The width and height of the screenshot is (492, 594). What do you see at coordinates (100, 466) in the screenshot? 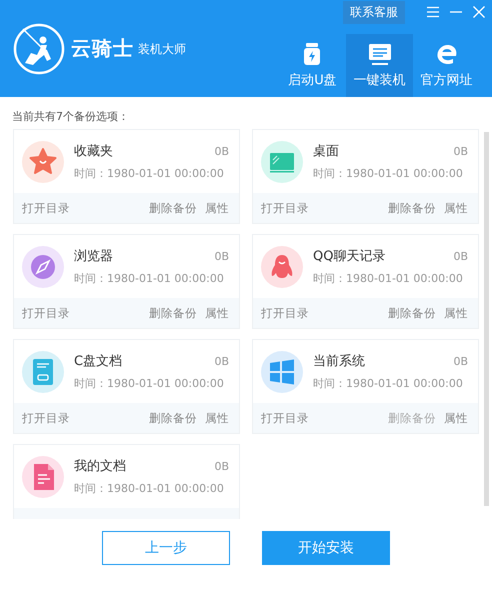
I see `backup-name: 我的文档` at bounding box center [100, 466].